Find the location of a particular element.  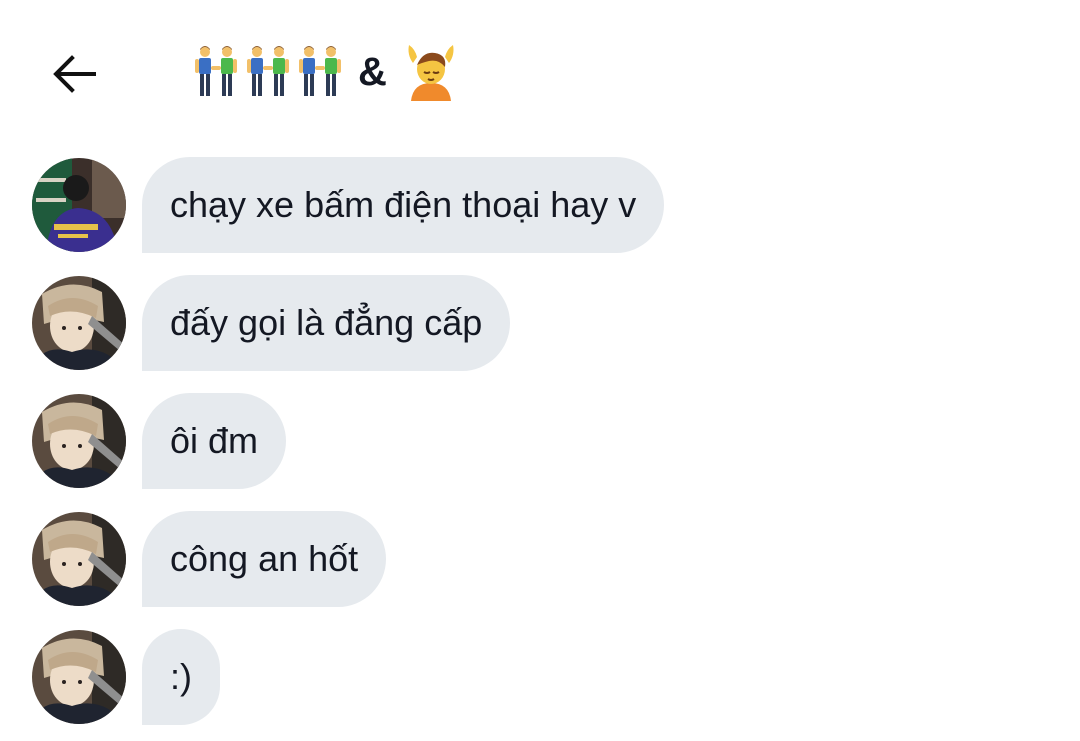

message-bubble: :) is located at coordinates (181, 677).